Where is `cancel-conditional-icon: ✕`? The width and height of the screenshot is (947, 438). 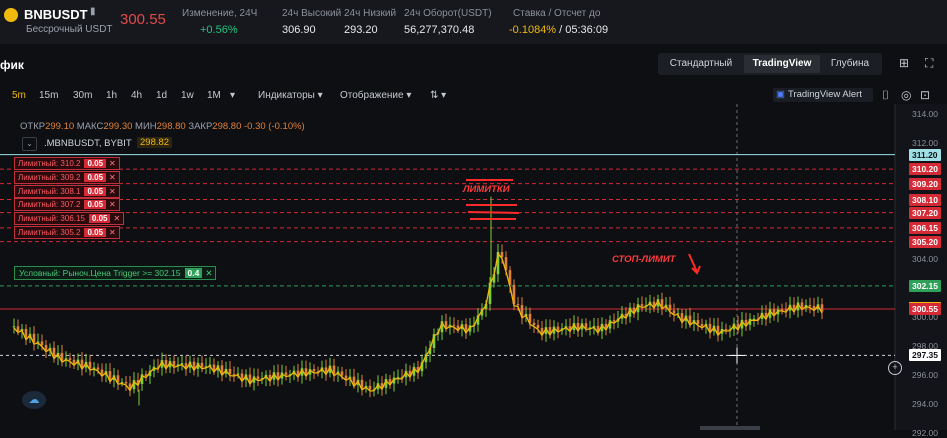
cancel-conditional-icon: ✕ is located at coordinates (208, 273).